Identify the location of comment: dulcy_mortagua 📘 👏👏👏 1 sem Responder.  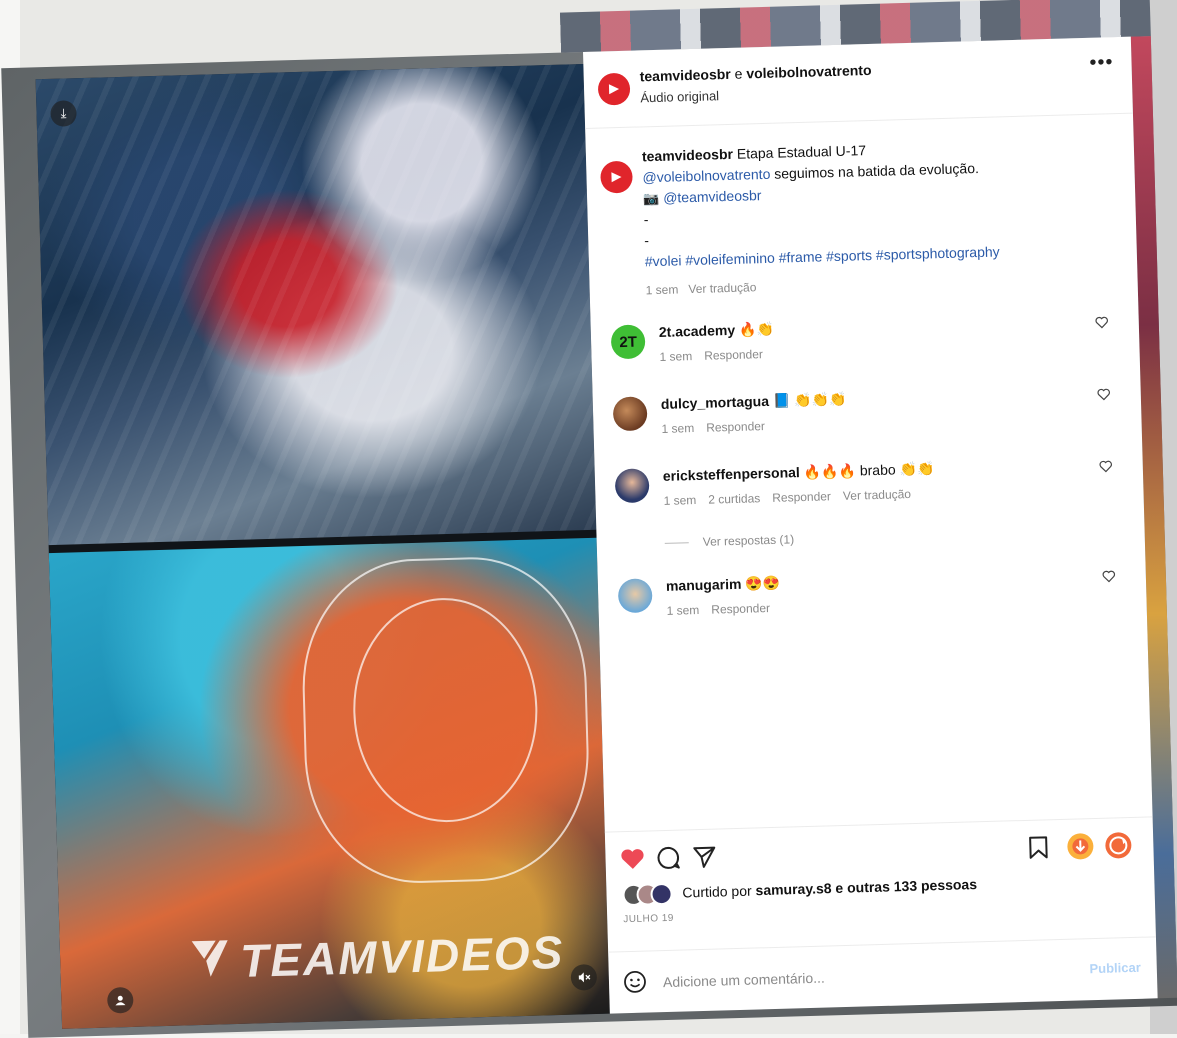
(865, 418).